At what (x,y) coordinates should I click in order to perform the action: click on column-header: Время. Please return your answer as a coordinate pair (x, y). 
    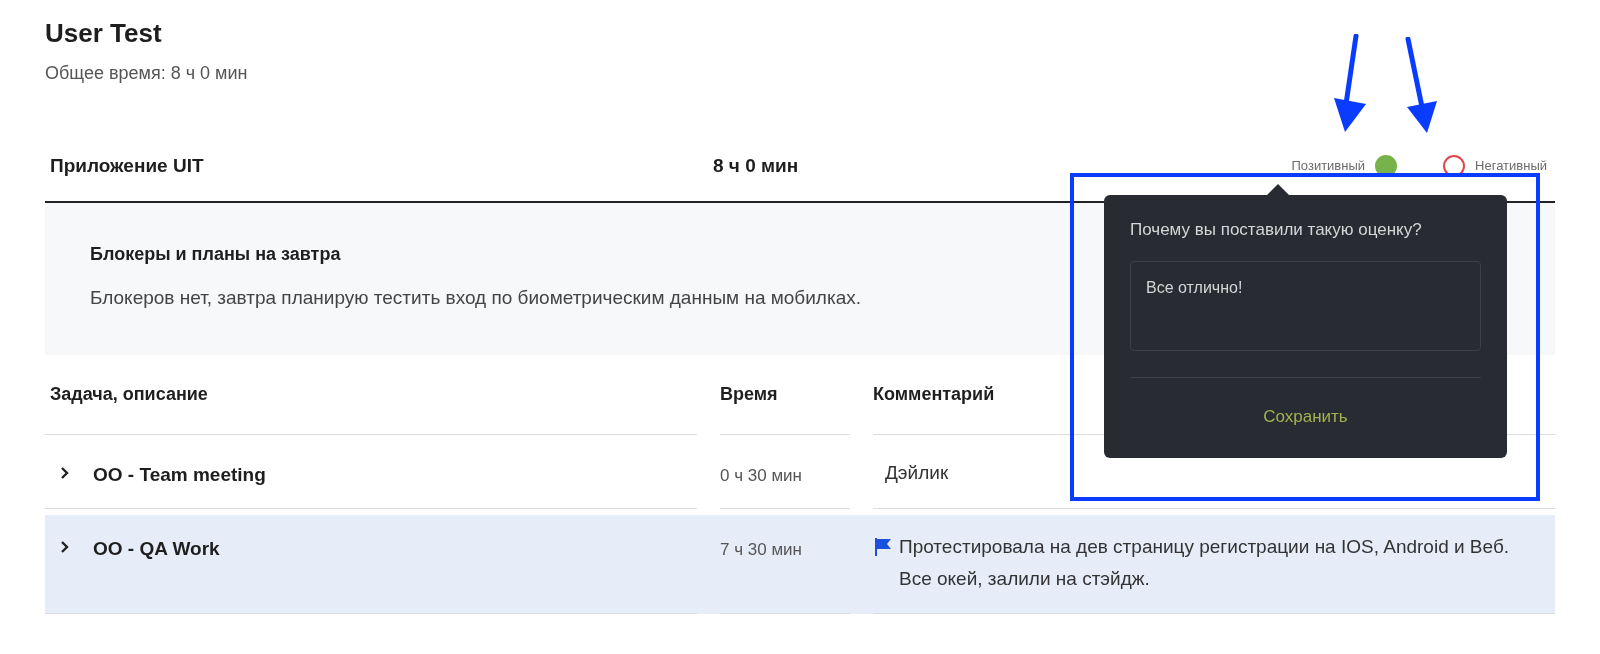
    Looking at the image, I should click on (785, 395).